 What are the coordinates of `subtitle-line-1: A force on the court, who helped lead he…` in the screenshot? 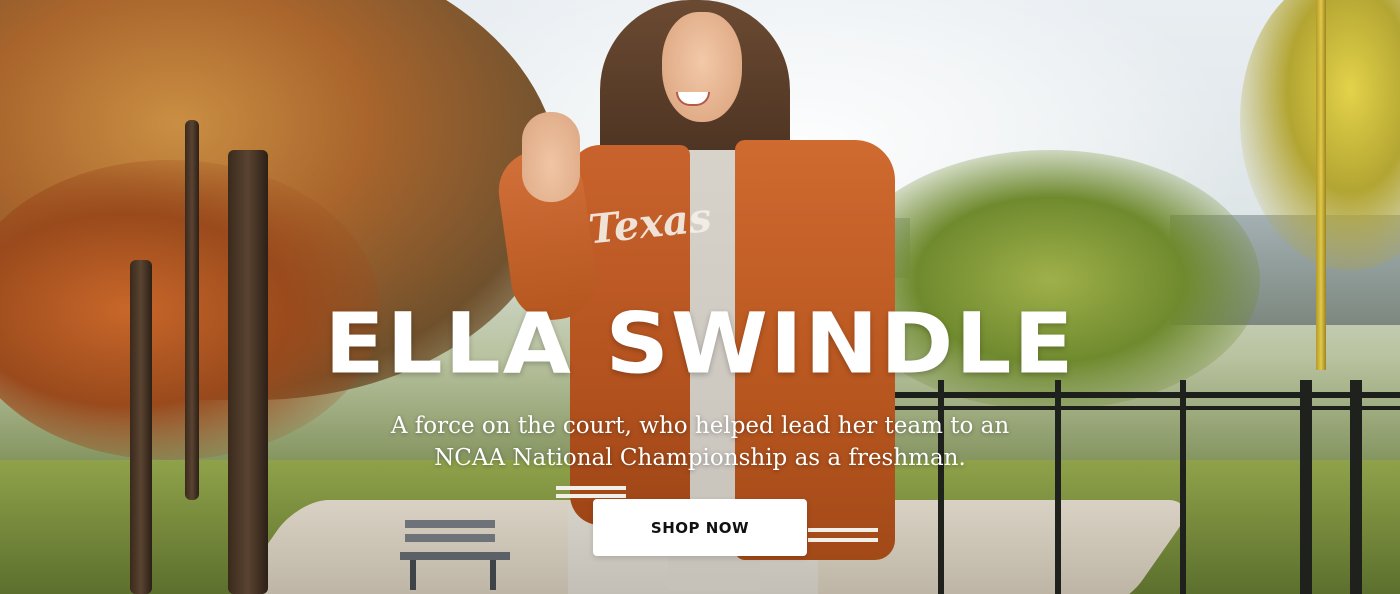 It's located at (700, 426).